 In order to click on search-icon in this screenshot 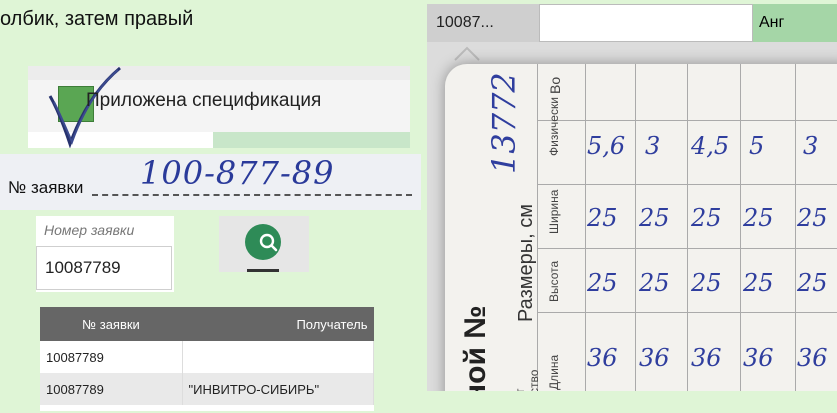, I will do `click(268, 242)`.